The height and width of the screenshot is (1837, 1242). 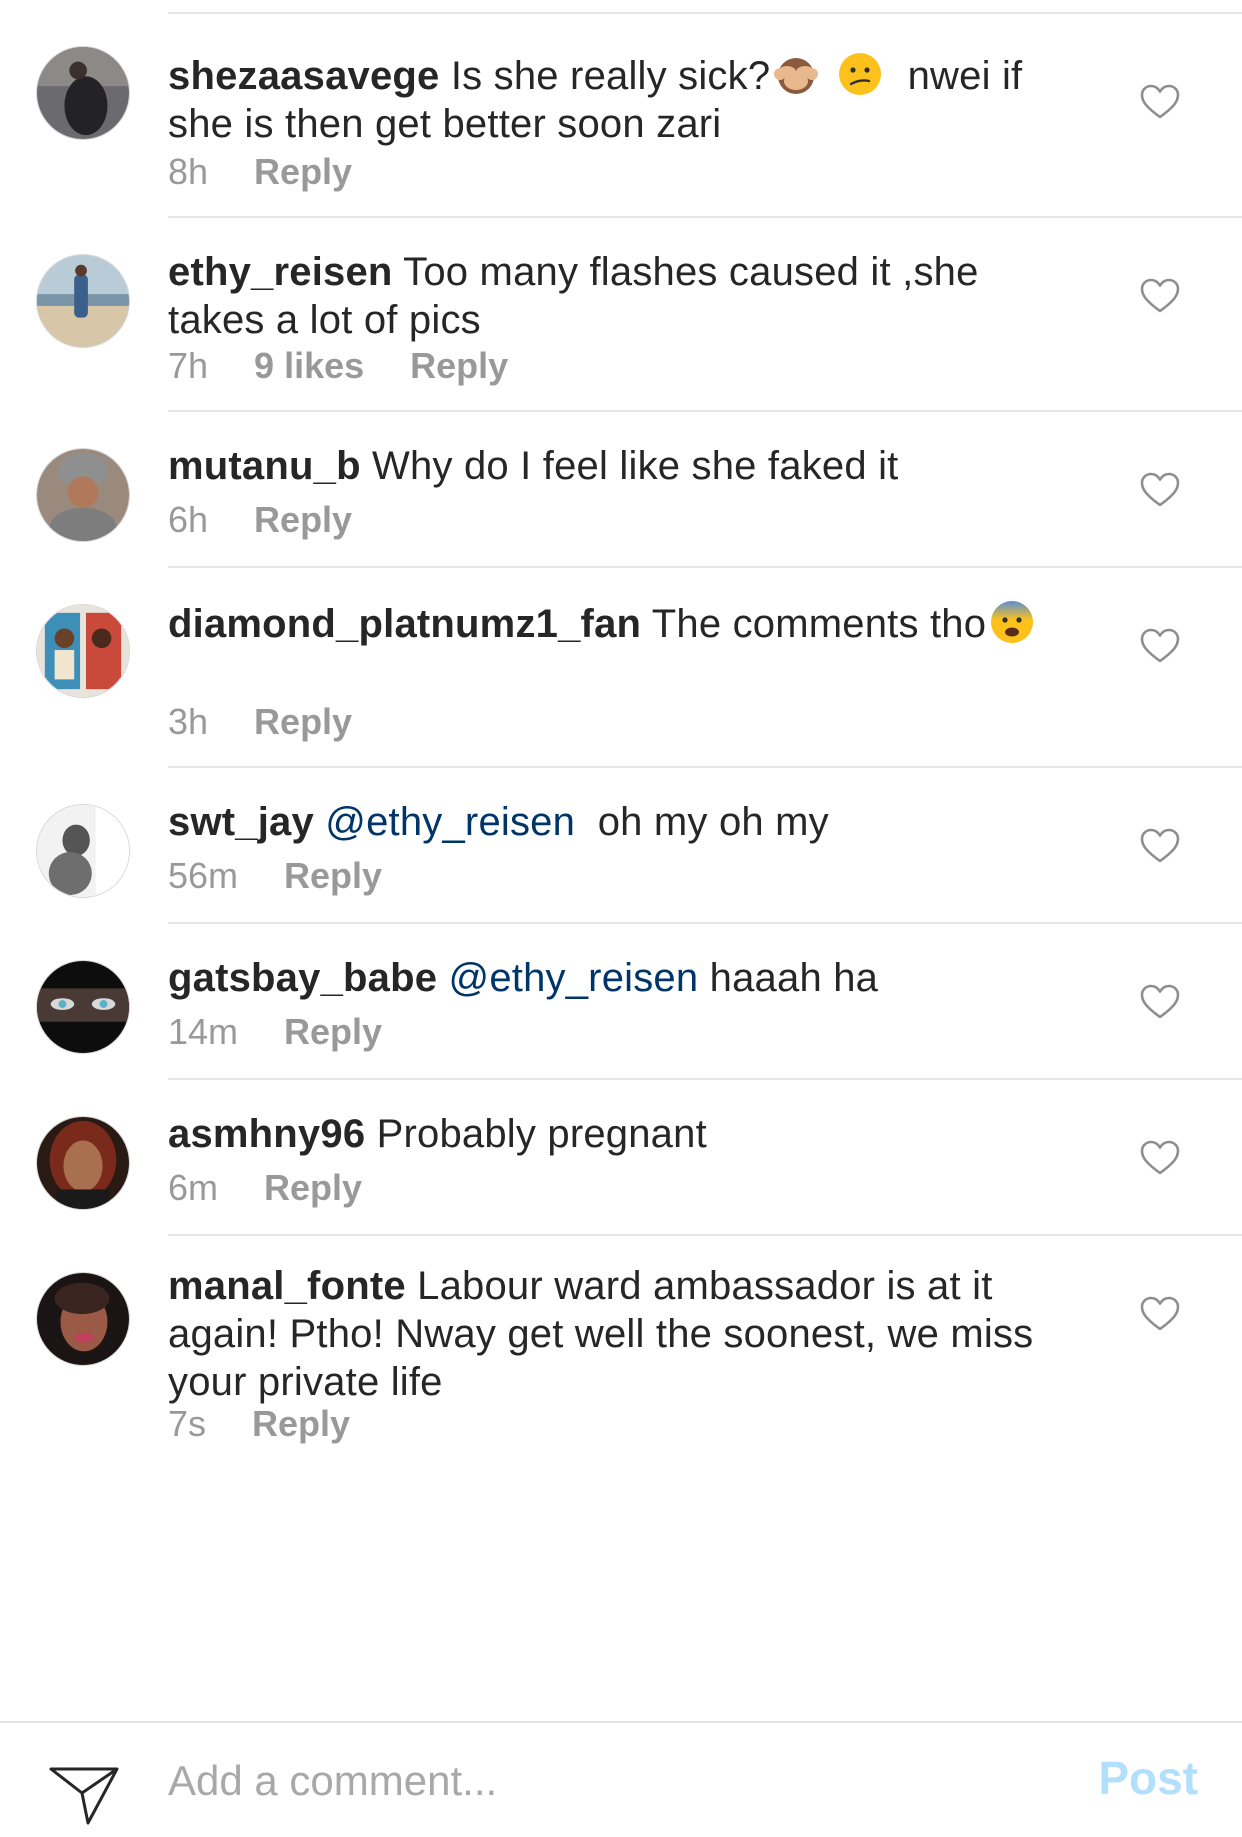 What do you see at coordinates (302, 978) in the screenshot?
I see `comment-username: gatsbay_babe` at bounding box center [302, 978].